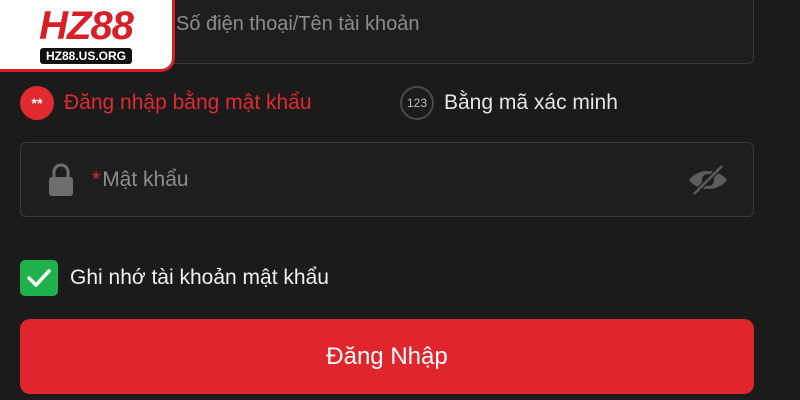 The image size is (800, 400). What do you see at coordinates (86, 25) in the screenshot?
I see `logo-mark: HZ88` at bounding box center [86, 25].